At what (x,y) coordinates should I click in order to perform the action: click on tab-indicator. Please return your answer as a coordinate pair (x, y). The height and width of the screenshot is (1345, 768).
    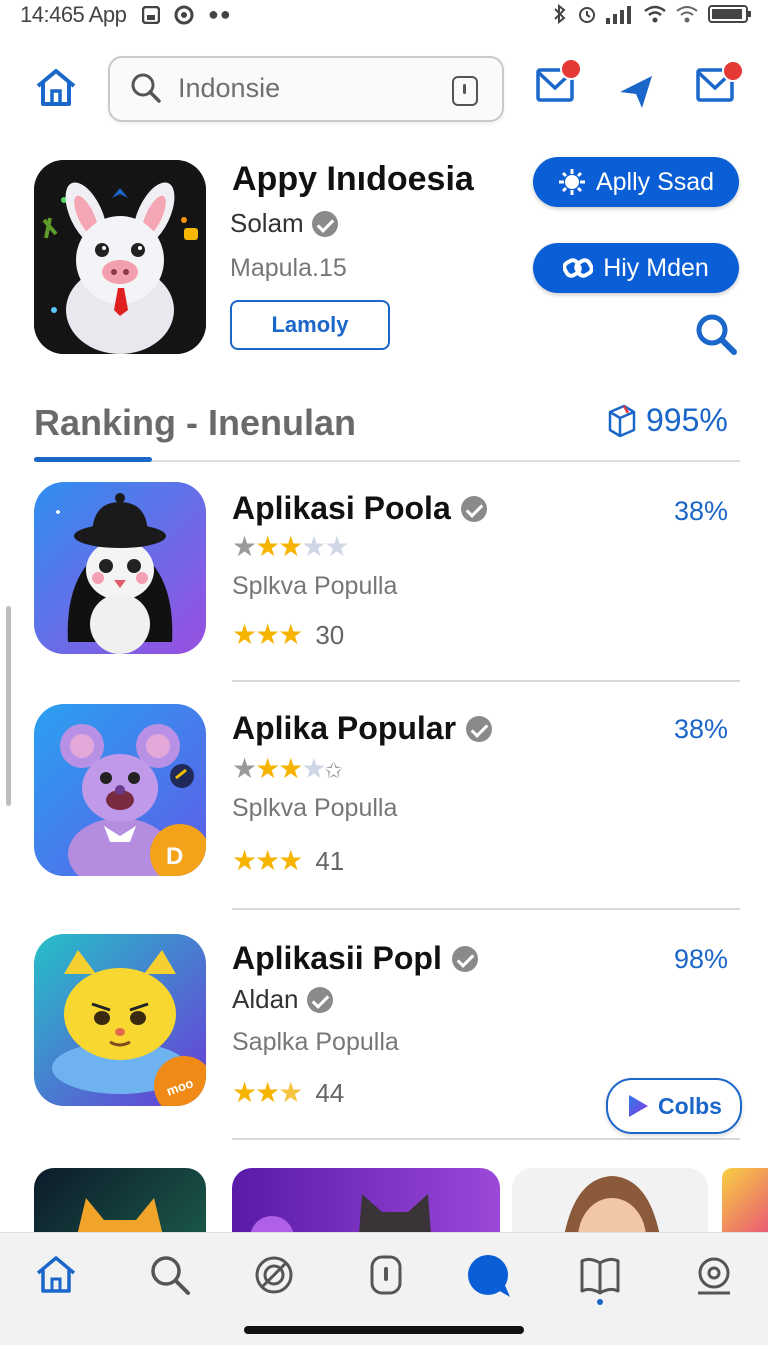
    Looking at the image, I should click on (93, 459).